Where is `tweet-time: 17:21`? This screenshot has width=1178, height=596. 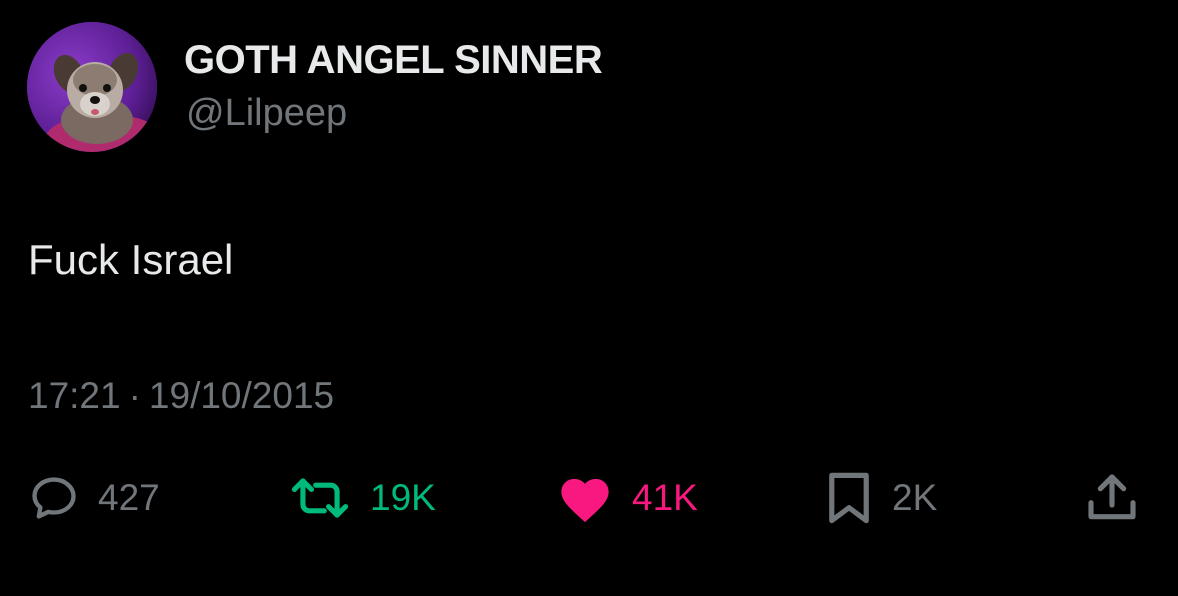 tweet-time: 17:21 is located at coordinates (74, 395).